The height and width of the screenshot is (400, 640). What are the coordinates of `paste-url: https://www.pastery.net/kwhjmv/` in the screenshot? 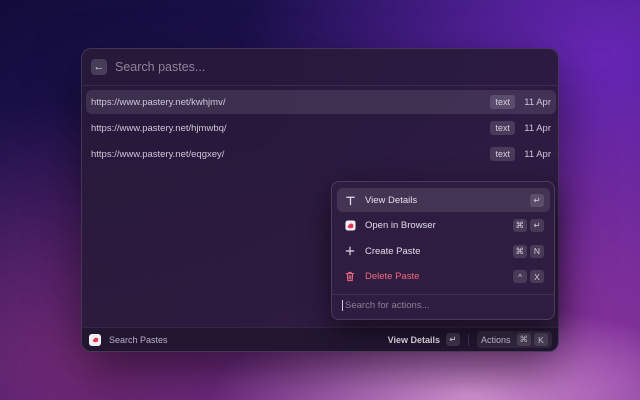 It's located at (158, 102).